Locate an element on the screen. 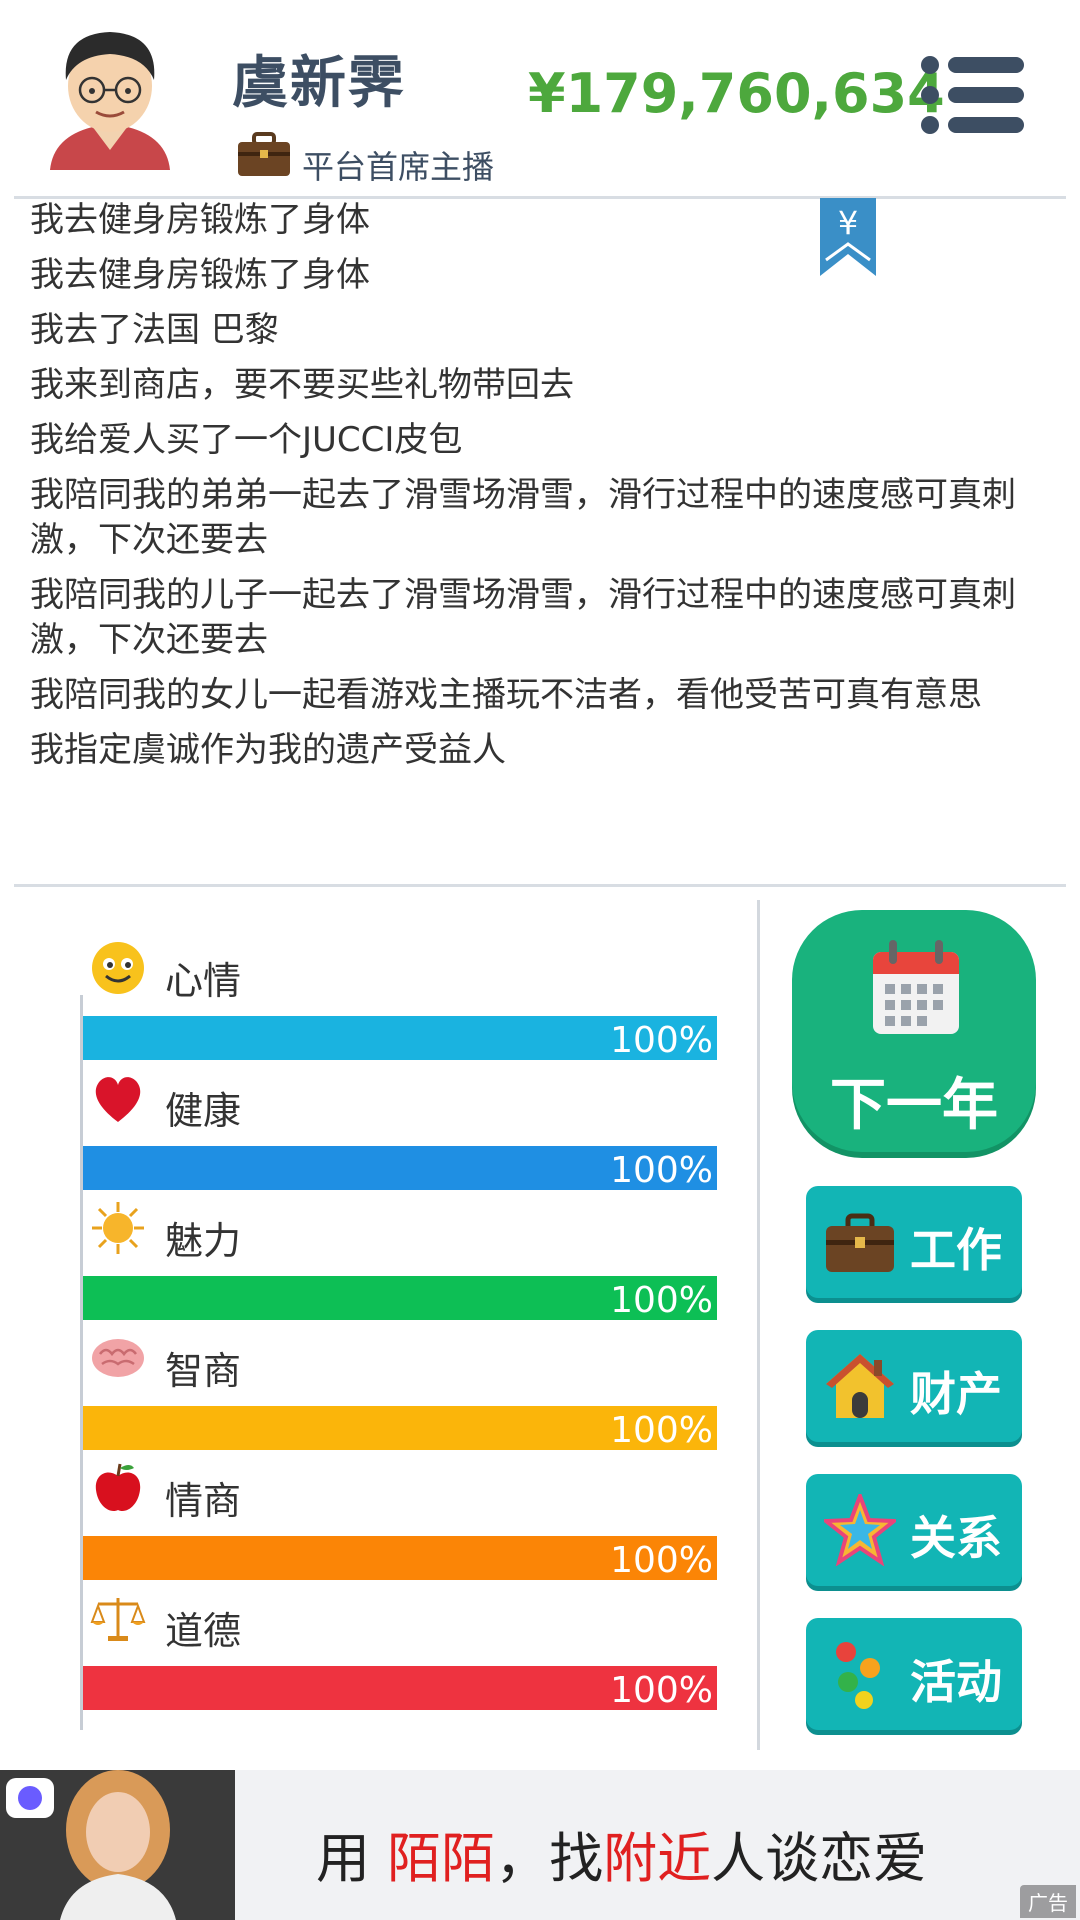 The width and height of the screenshot is (1080, 1920). player-avatar is located at coordinates (110, 97).